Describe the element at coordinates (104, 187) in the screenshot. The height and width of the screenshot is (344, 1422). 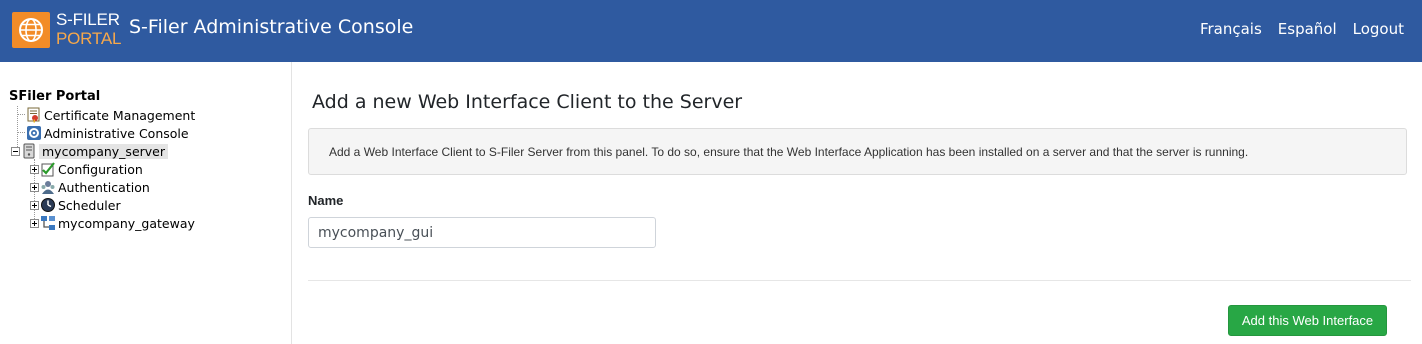
I see `tree-item-label: Authentication` at that location.